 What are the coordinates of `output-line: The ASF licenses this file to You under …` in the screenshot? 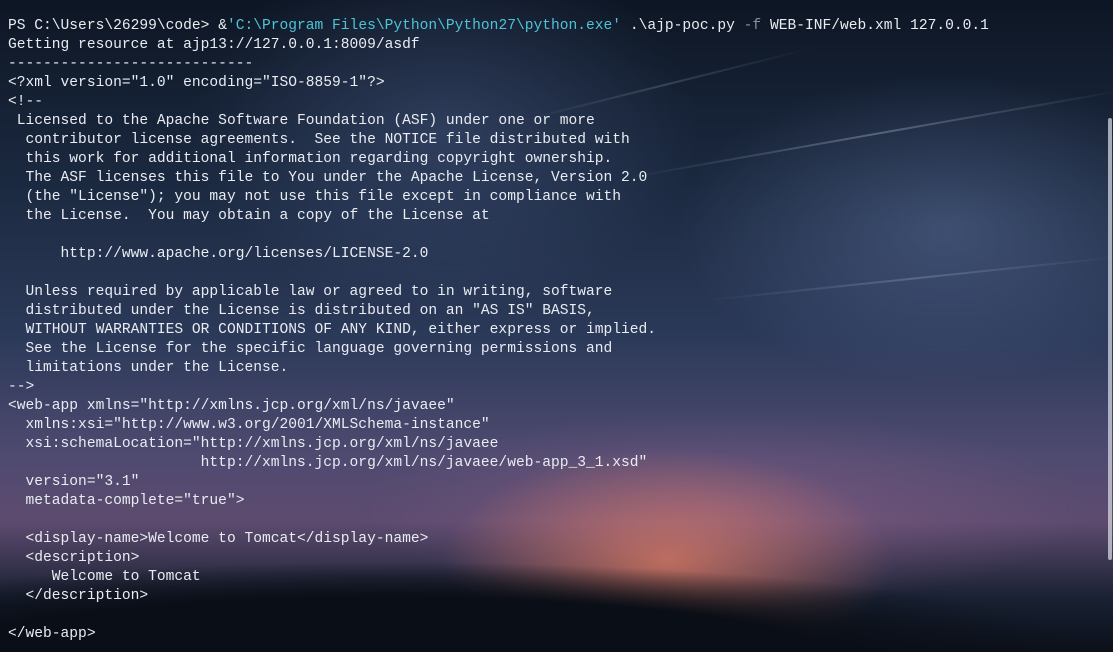 It's located at (328, 178).